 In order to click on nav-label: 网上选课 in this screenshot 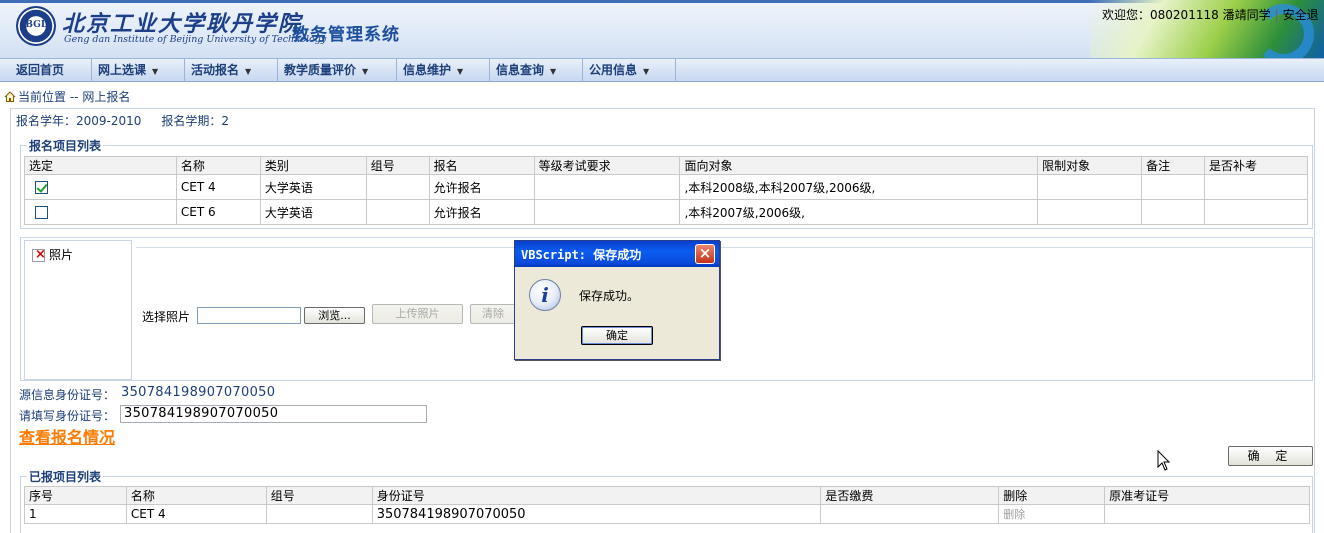, I will do `click(122, 70)`.